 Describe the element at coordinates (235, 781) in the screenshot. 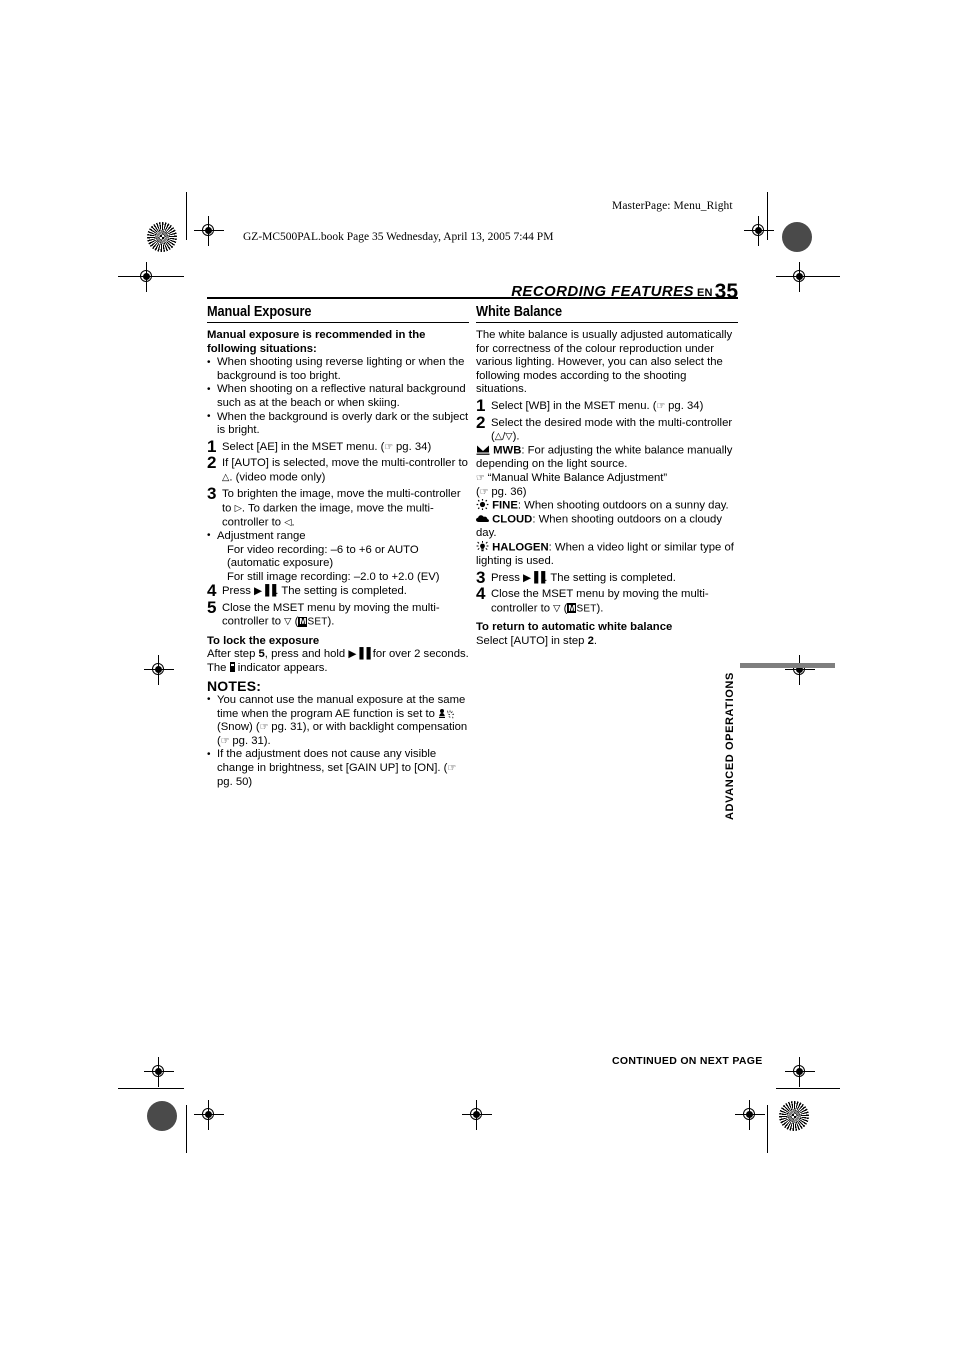

I see `note-text-b: pg. 50)` at that location.